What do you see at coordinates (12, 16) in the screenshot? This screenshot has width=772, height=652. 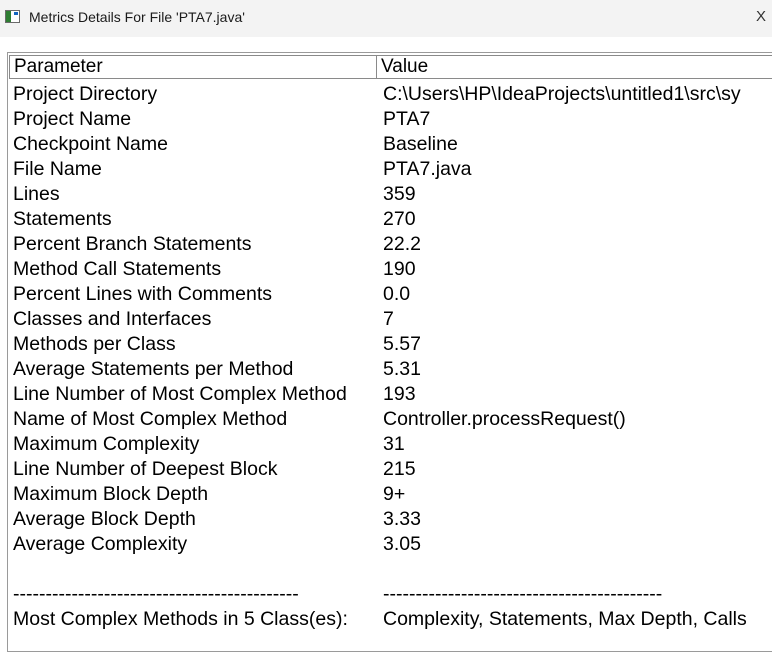 I see `app-icon` at bounding box center [12, 16].